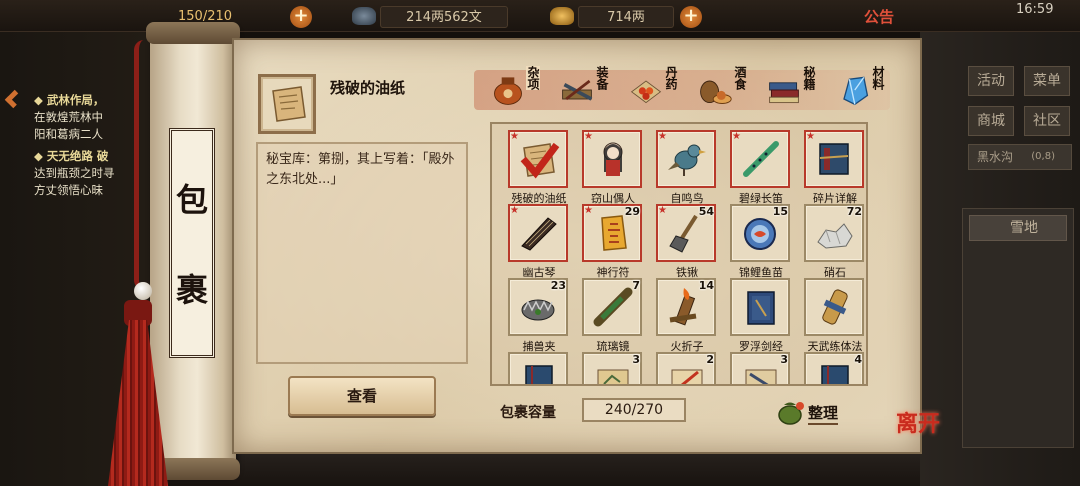 The height and width of the screenshot is (486, 1080). What do you see at coordinates (368, 88) in the screenshot?
I see `selected-item-name: 残破的油纸` at bounding box center [368, 88].